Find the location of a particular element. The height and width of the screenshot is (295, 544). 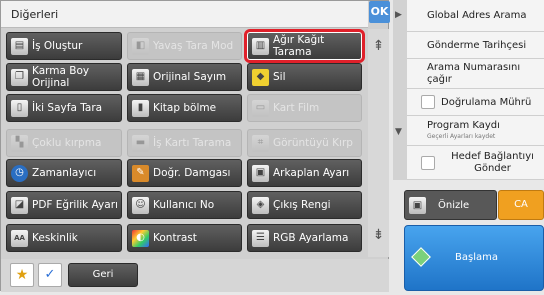

heavy-paper-scan-icon: ▥ is located at coordinates (260, 46).